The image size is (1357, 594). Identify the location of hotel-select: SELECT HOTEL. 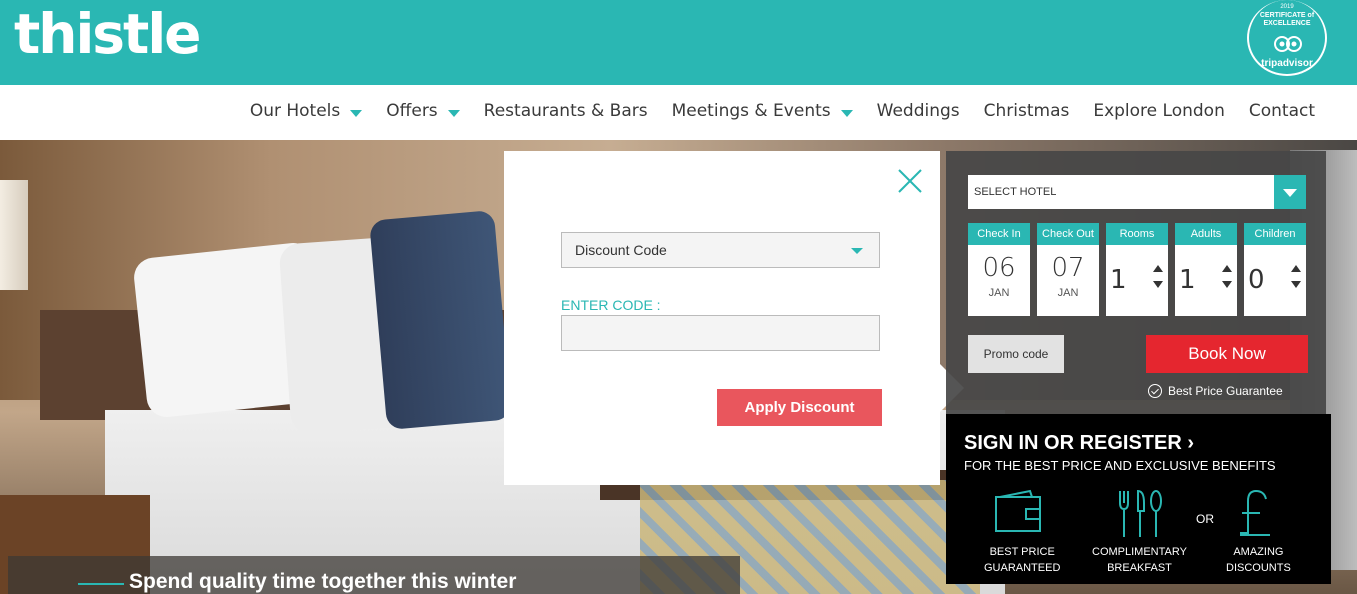
(1137, 192).